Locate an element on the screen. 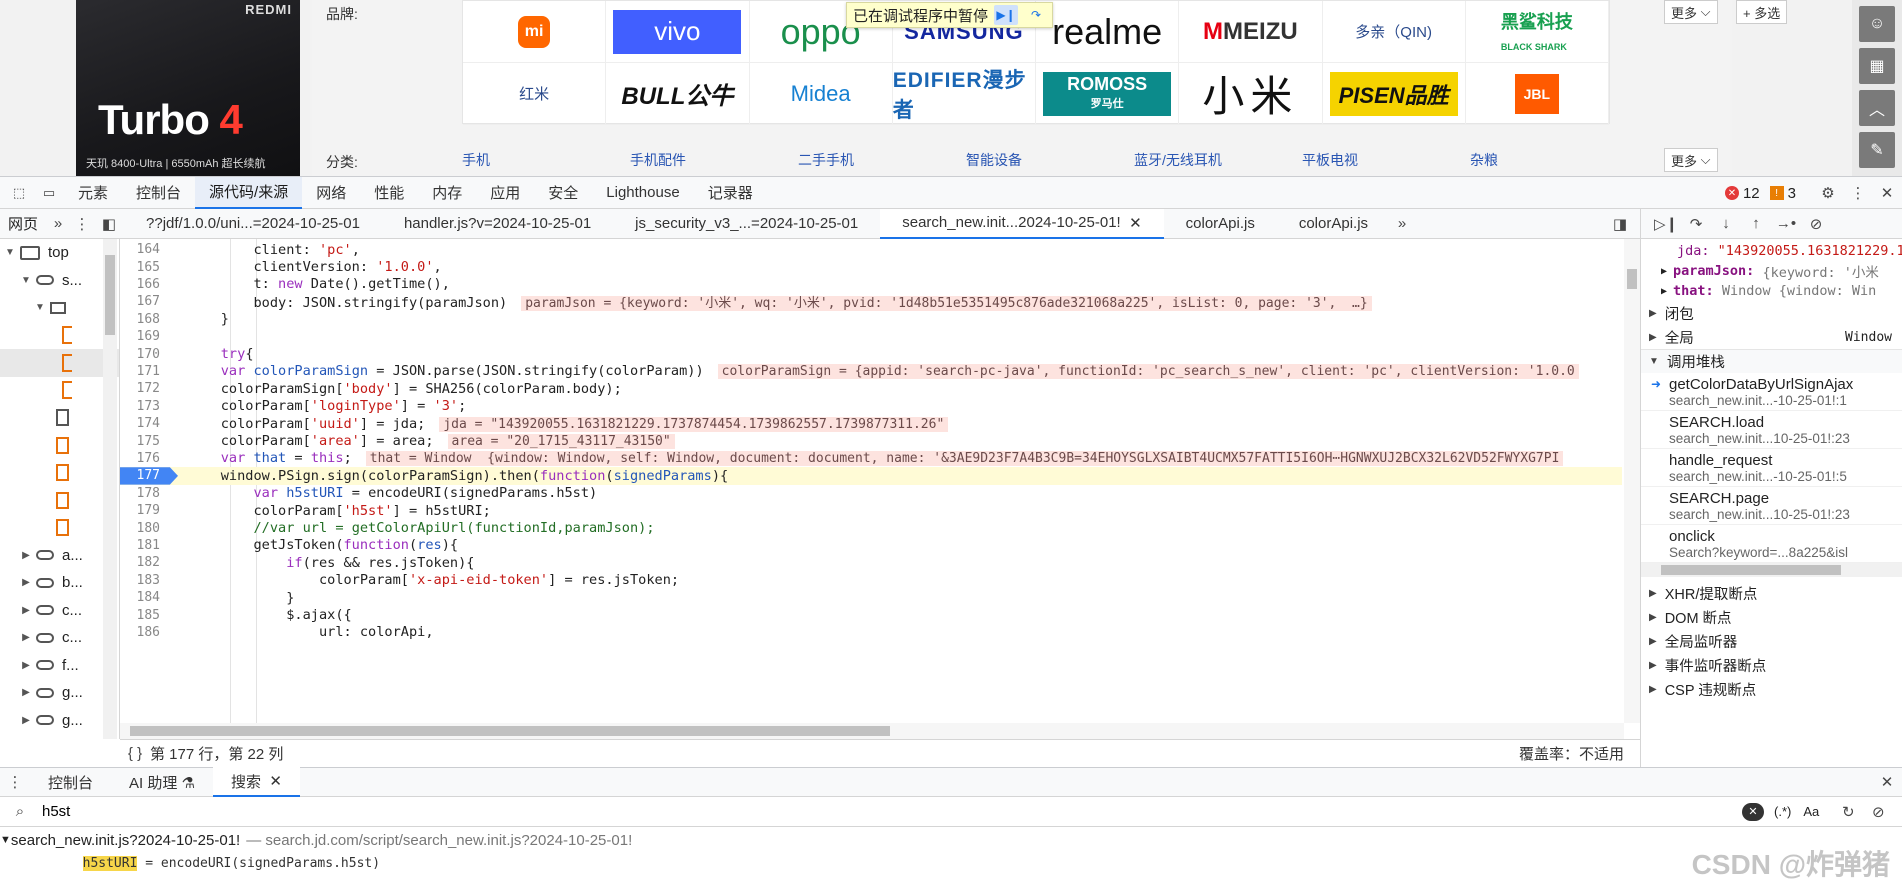 This screenshot has width=1902, height=881. navigator-scrollbar is located at coordinates (110, 489).